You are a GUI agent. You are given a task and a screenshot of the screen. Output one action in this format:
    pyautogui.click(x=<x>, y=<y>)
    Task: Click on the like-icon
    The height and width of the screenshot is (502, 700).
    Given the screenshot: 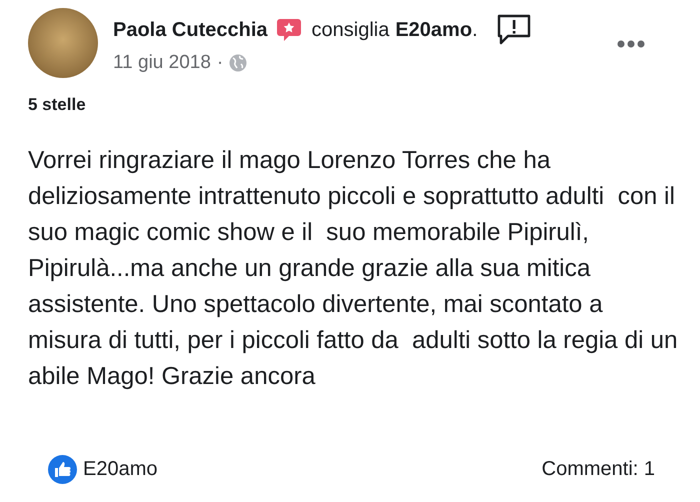 What is the action you would take?
    pyautogui.click(x=62, y=469)
    